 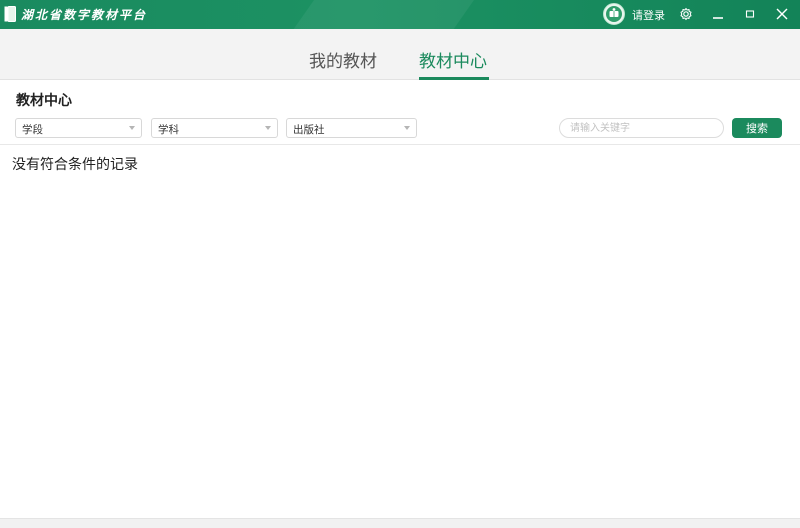 What do you see at coordinates (214, 128) in the screenshot?
I see `subject-select: 学科` at bounding box center [214, 128].